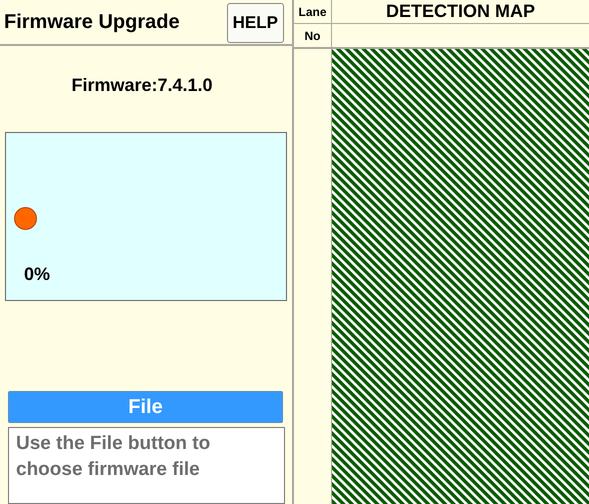  Describe the element at coordinates (142, 86) in the screenshot. I see `firmware-version: Firmware:7.4.1.0` at that location.